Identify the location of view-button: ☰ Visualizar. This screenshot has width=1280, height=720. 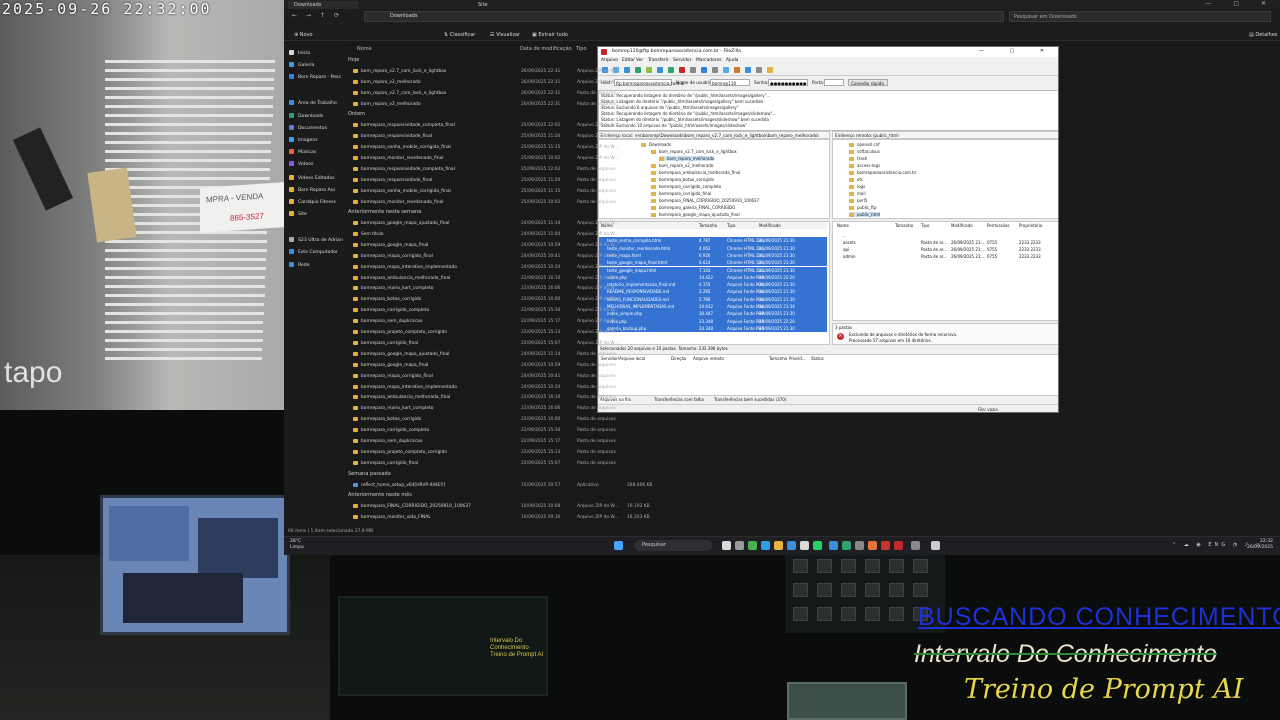
(505, 35).